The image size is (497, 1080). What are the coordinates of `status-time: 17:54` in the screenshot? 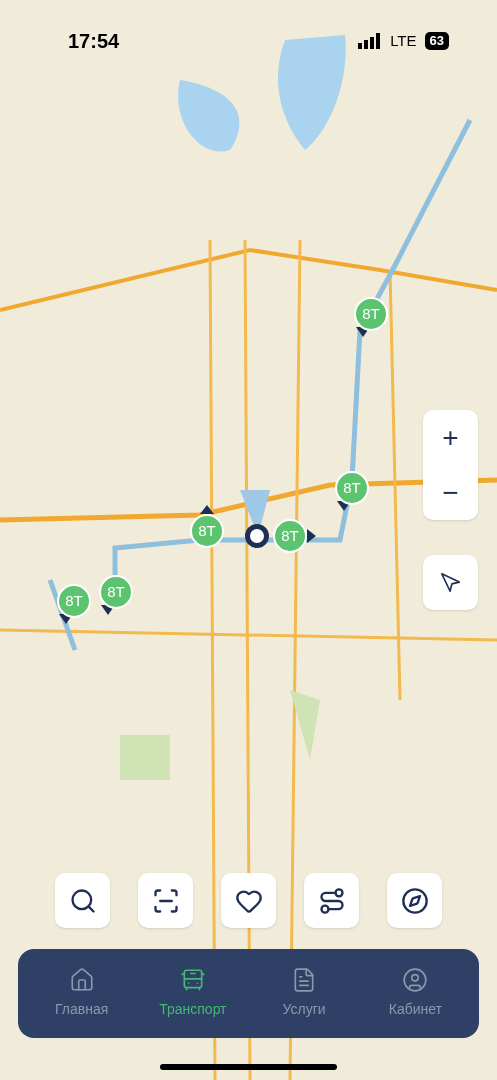 It's located at (94, 41).